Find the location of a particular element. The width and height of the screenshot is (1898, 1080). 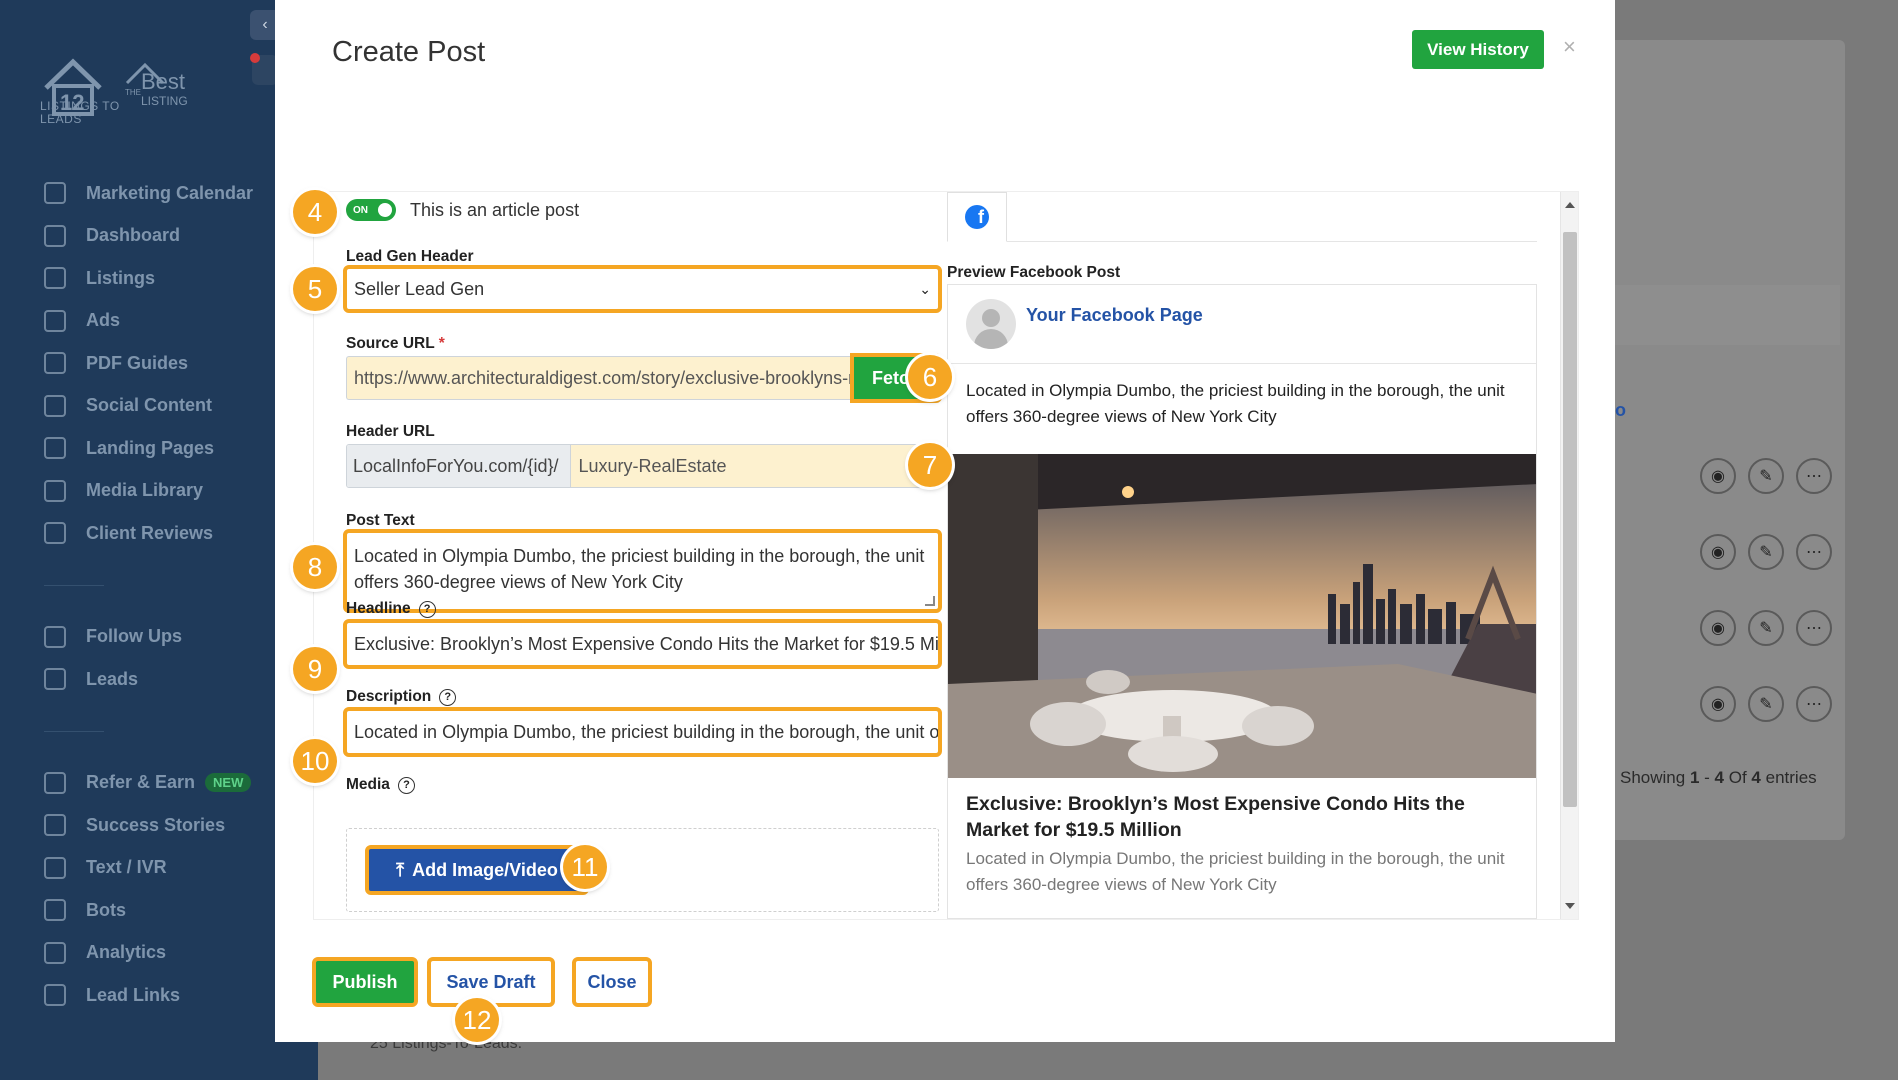

post-text-label: Post Text is located at coordinates (380, 520).